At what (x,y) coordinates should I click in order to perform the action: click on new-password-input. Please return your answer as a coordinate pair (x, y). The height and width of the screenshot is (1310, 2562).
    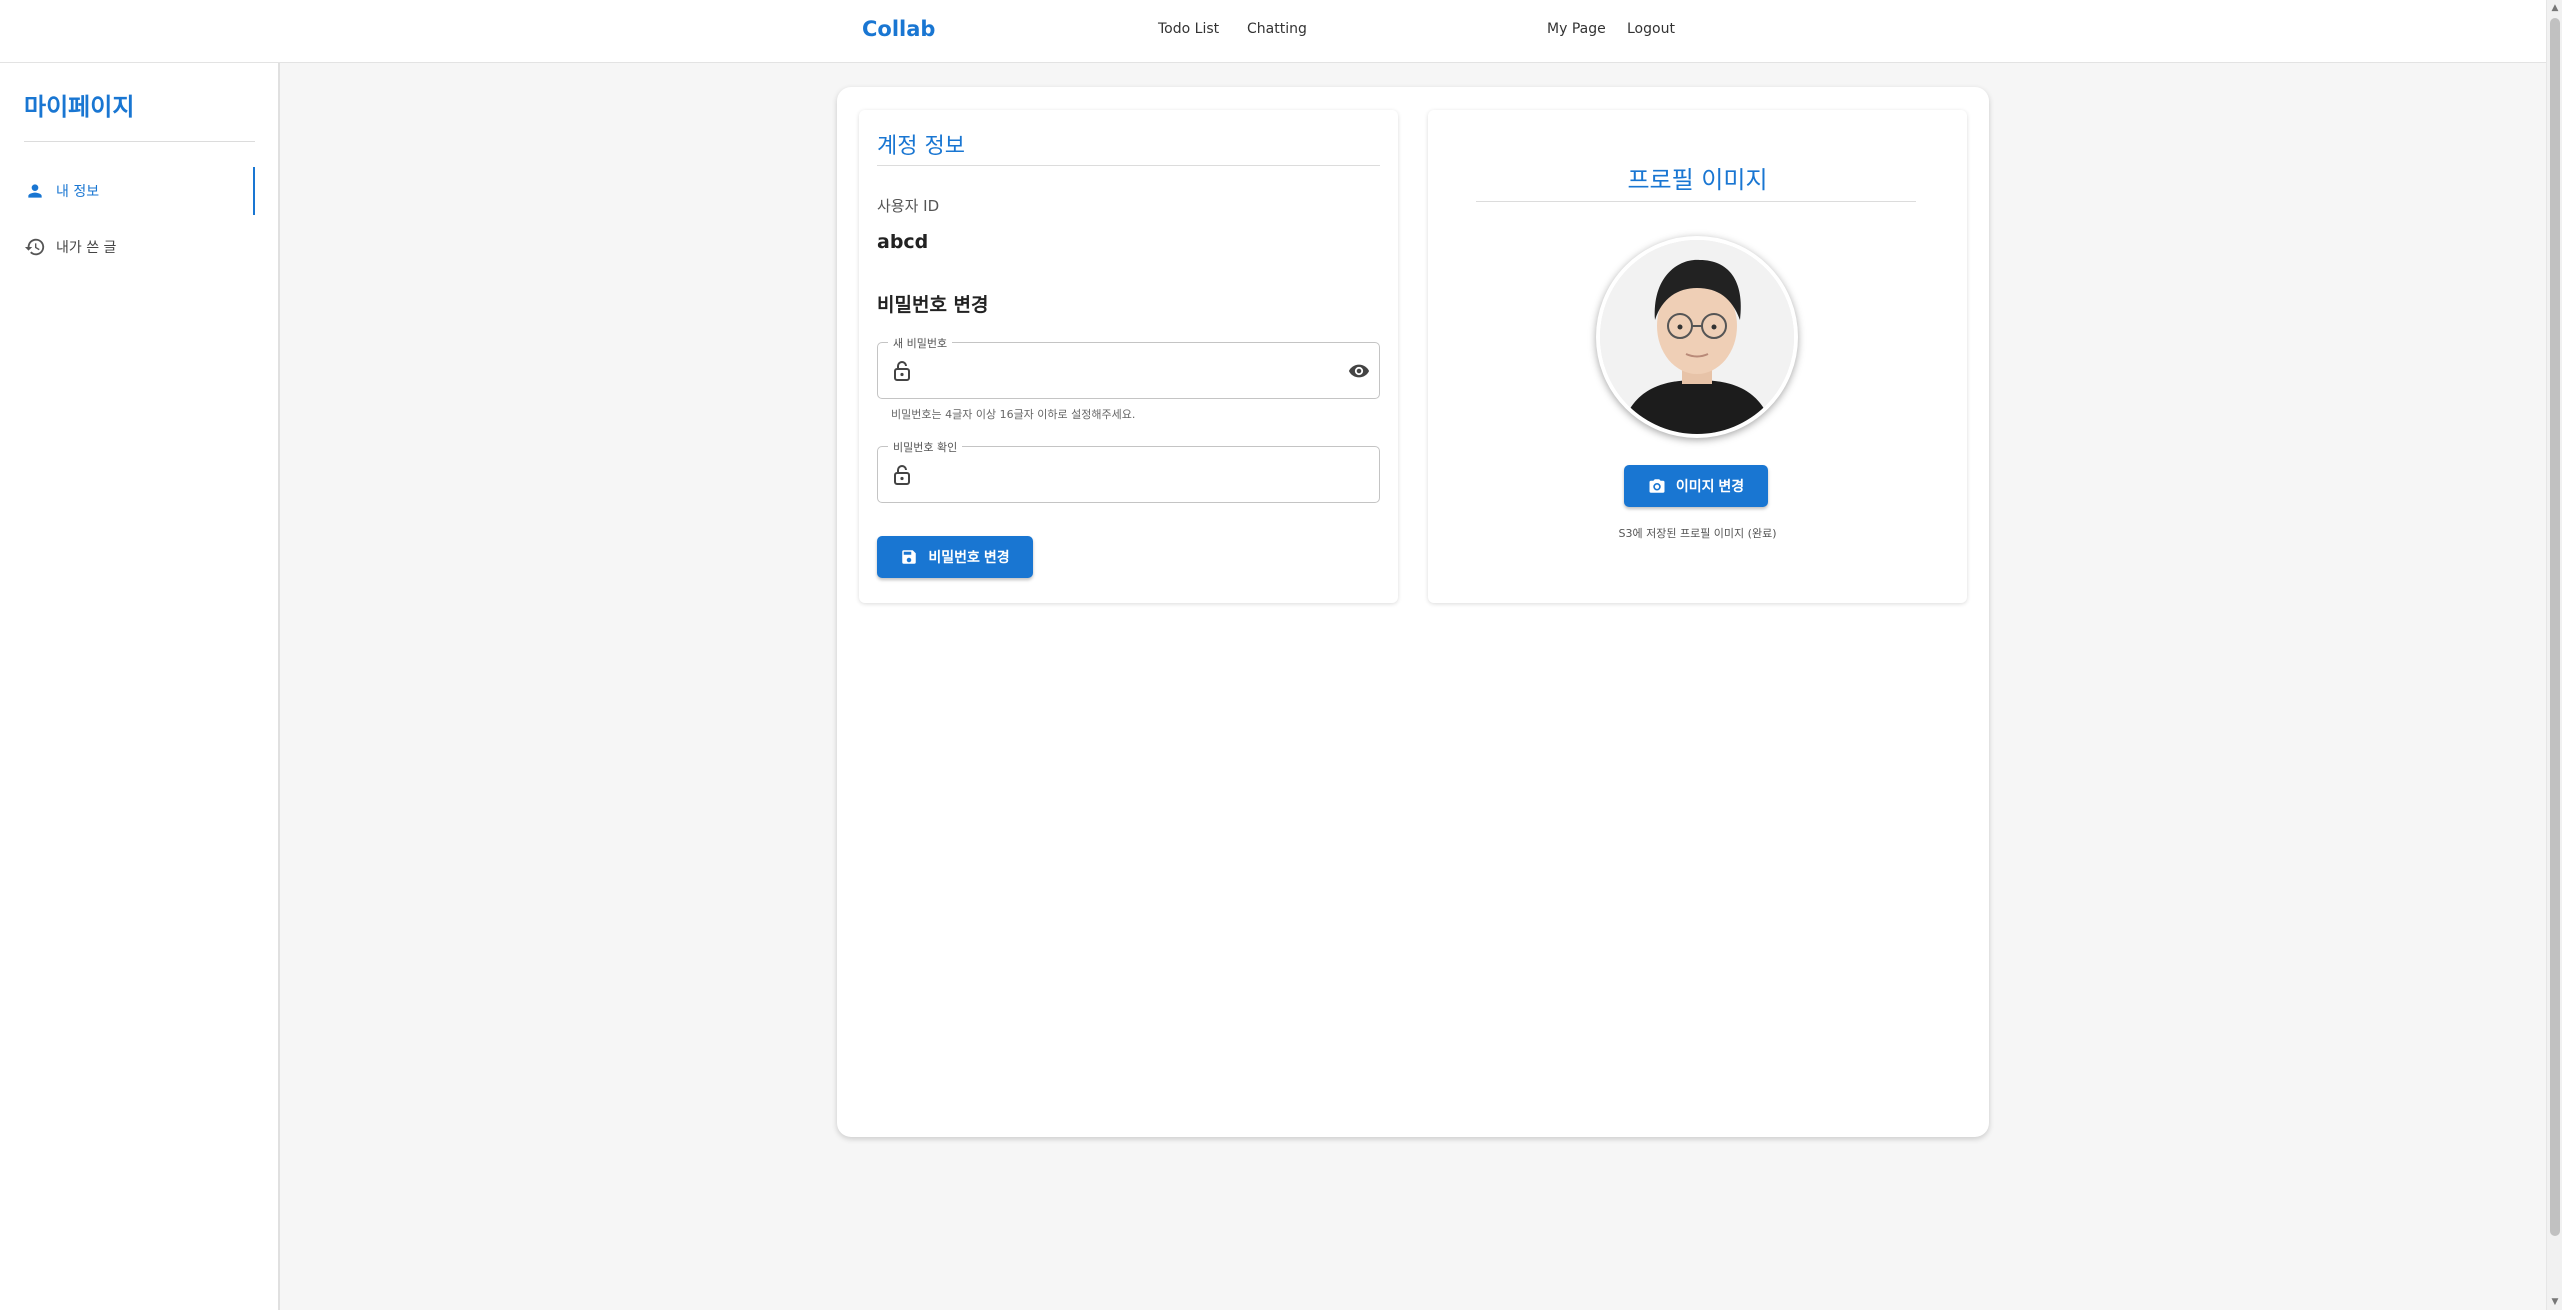
    Looking at the image, I should click on (1132, 371).